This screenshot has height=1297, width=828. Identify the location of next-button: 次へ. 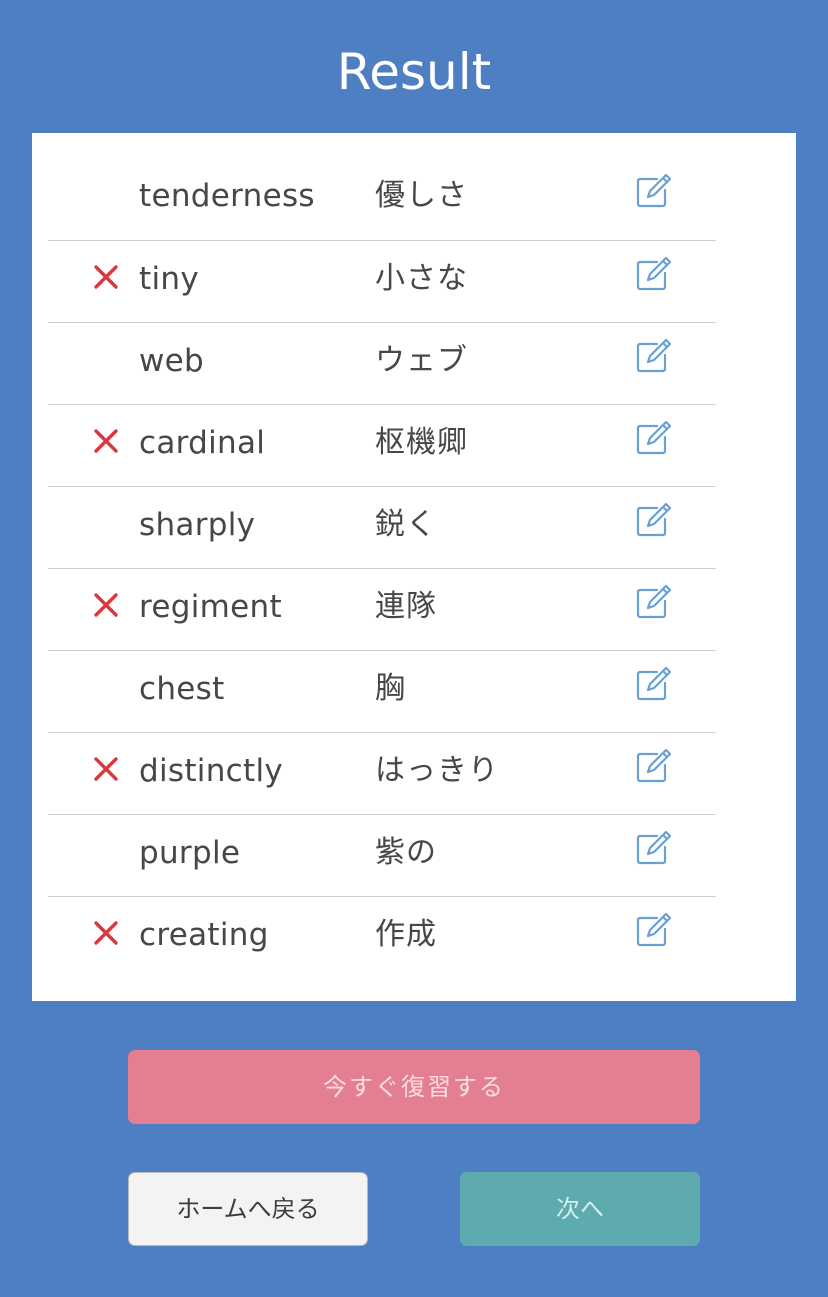
(580, 1209).